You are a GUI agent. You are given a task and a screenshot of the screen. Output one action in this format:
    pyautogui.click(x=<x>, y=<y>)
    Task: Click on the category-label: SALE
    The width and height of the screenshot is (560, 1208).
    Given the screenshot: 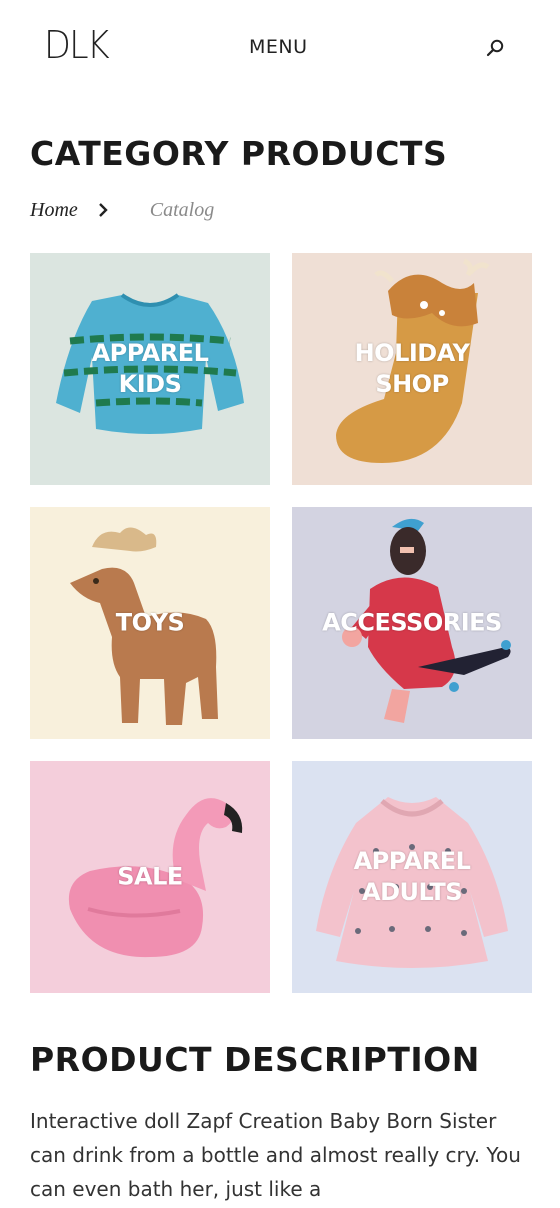 What is the action you would take?
    pyautogui.click(x=150, y=876)
    